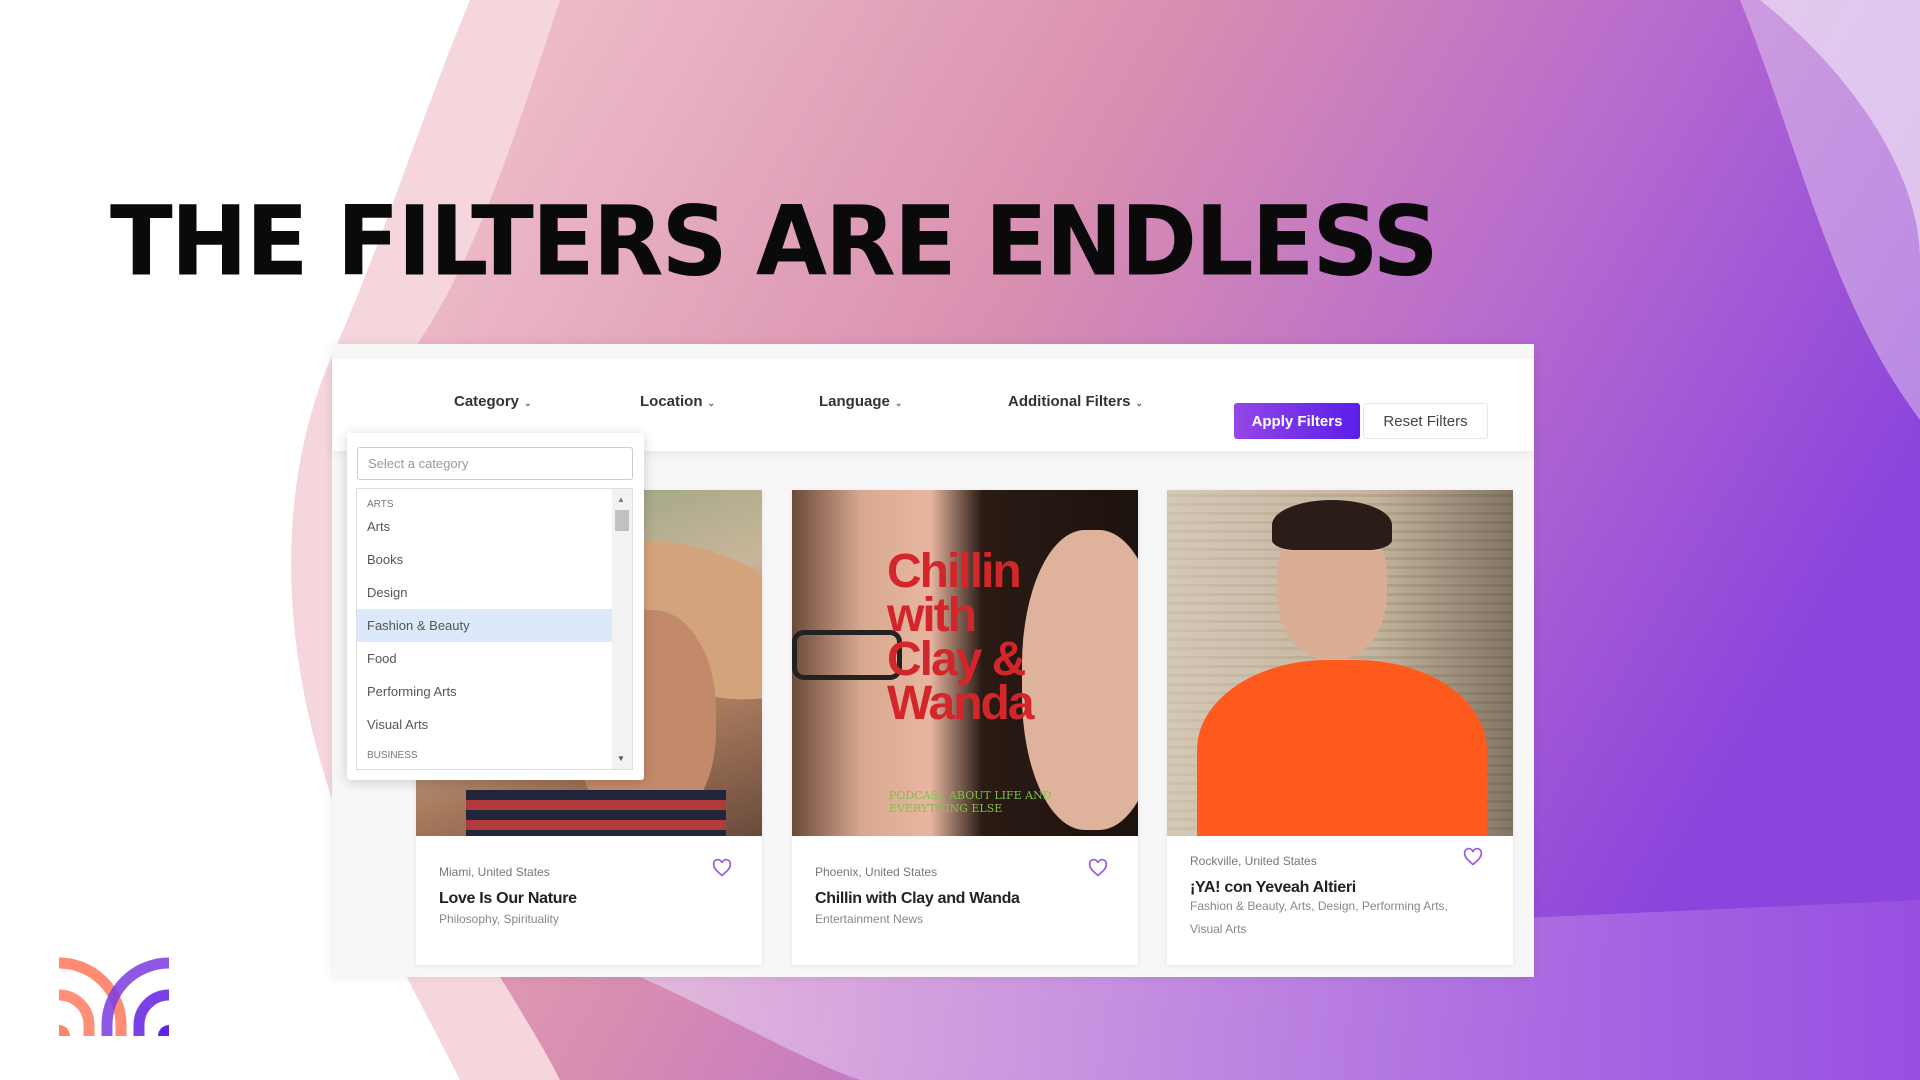  I want to click on category-filter-label: Category, so click(487, 401).